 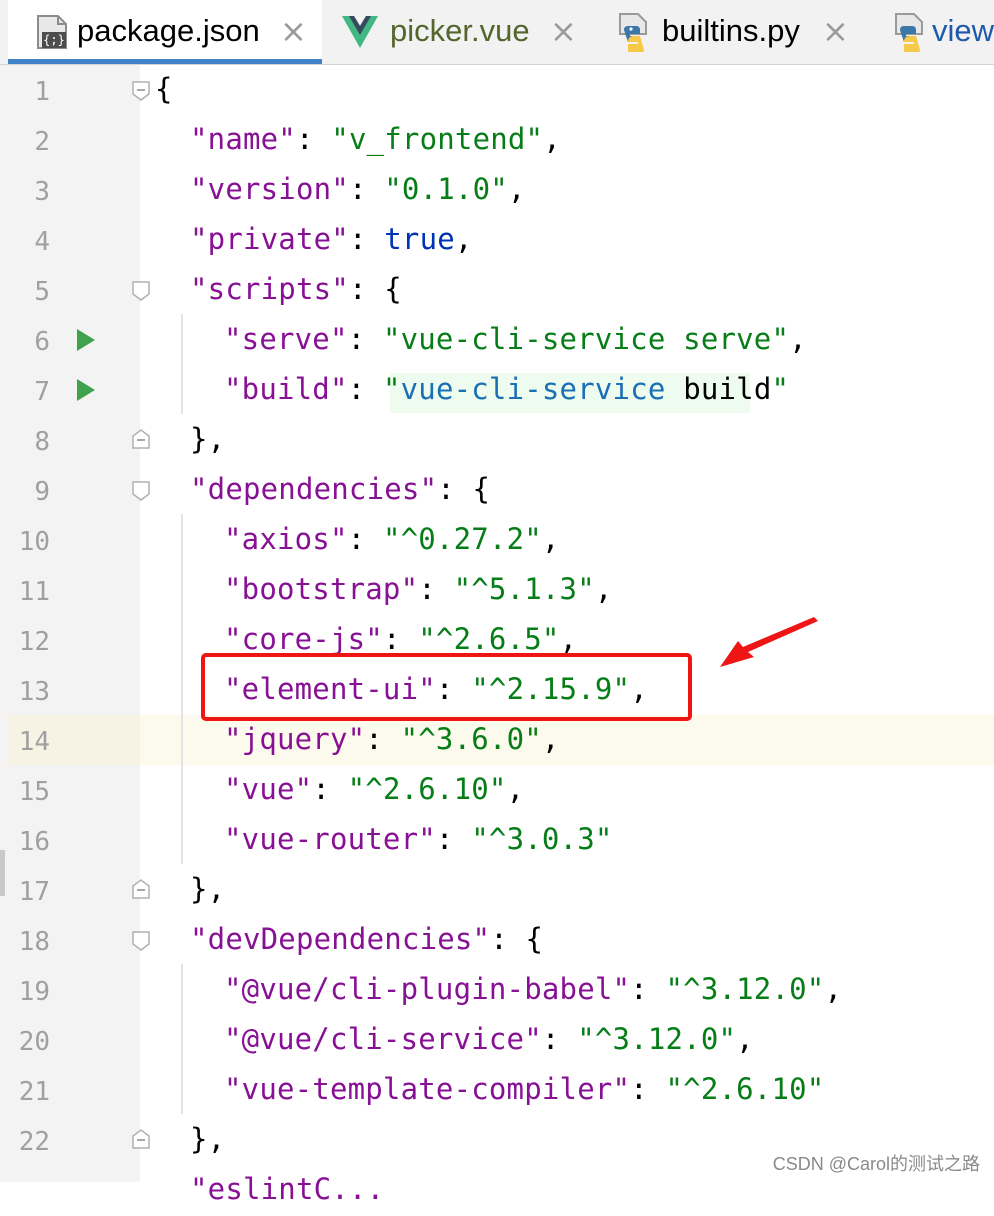 What do you see at coordinates (446, 189) in the screenshot?
I see `json-string: "0.1.0"` at bounding box center [446, 189].